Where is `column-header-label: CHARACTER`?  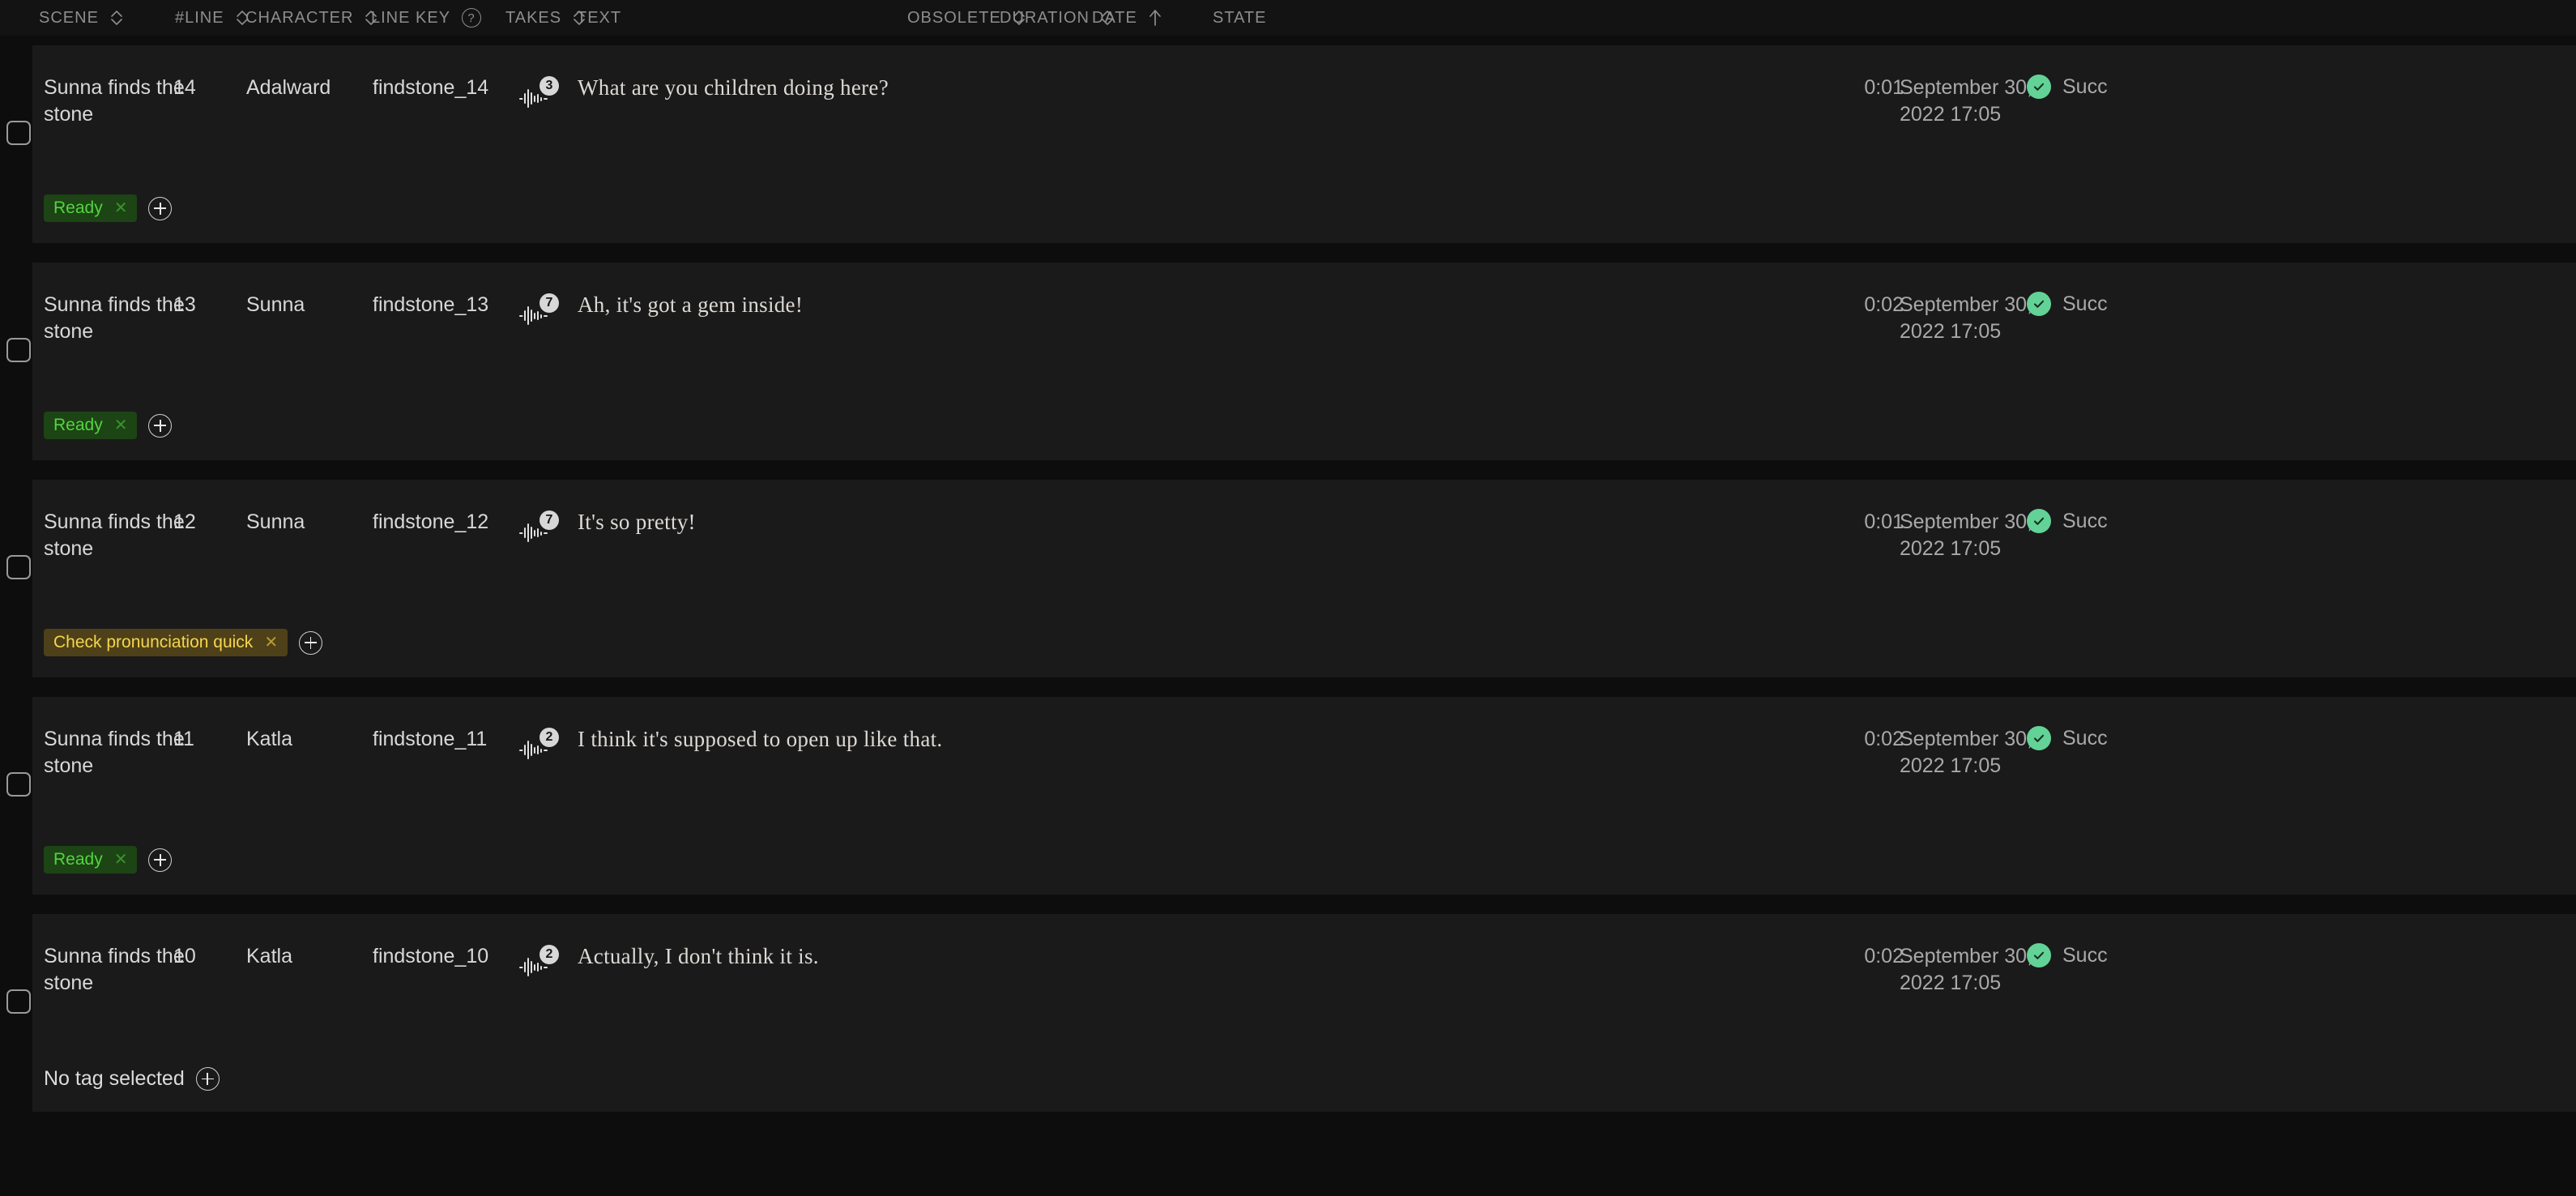
column-header-label: CHARACTER is located at coordinates (300, 17).